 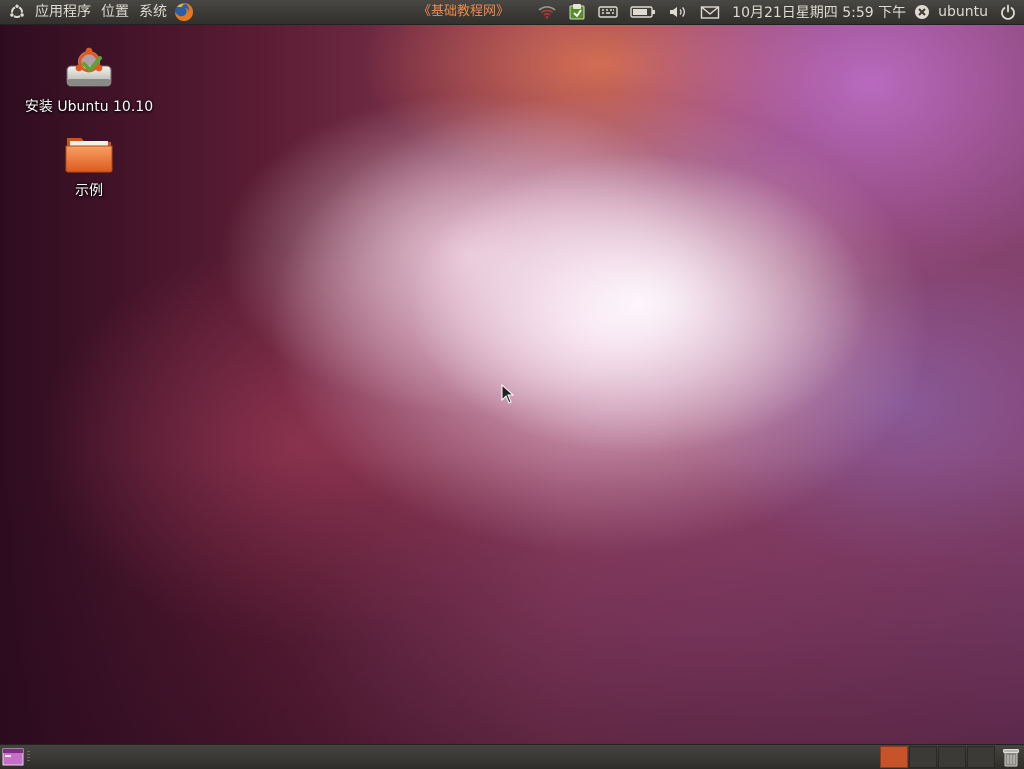 I want to click on trash-icon, so click(x=1011, y=757).